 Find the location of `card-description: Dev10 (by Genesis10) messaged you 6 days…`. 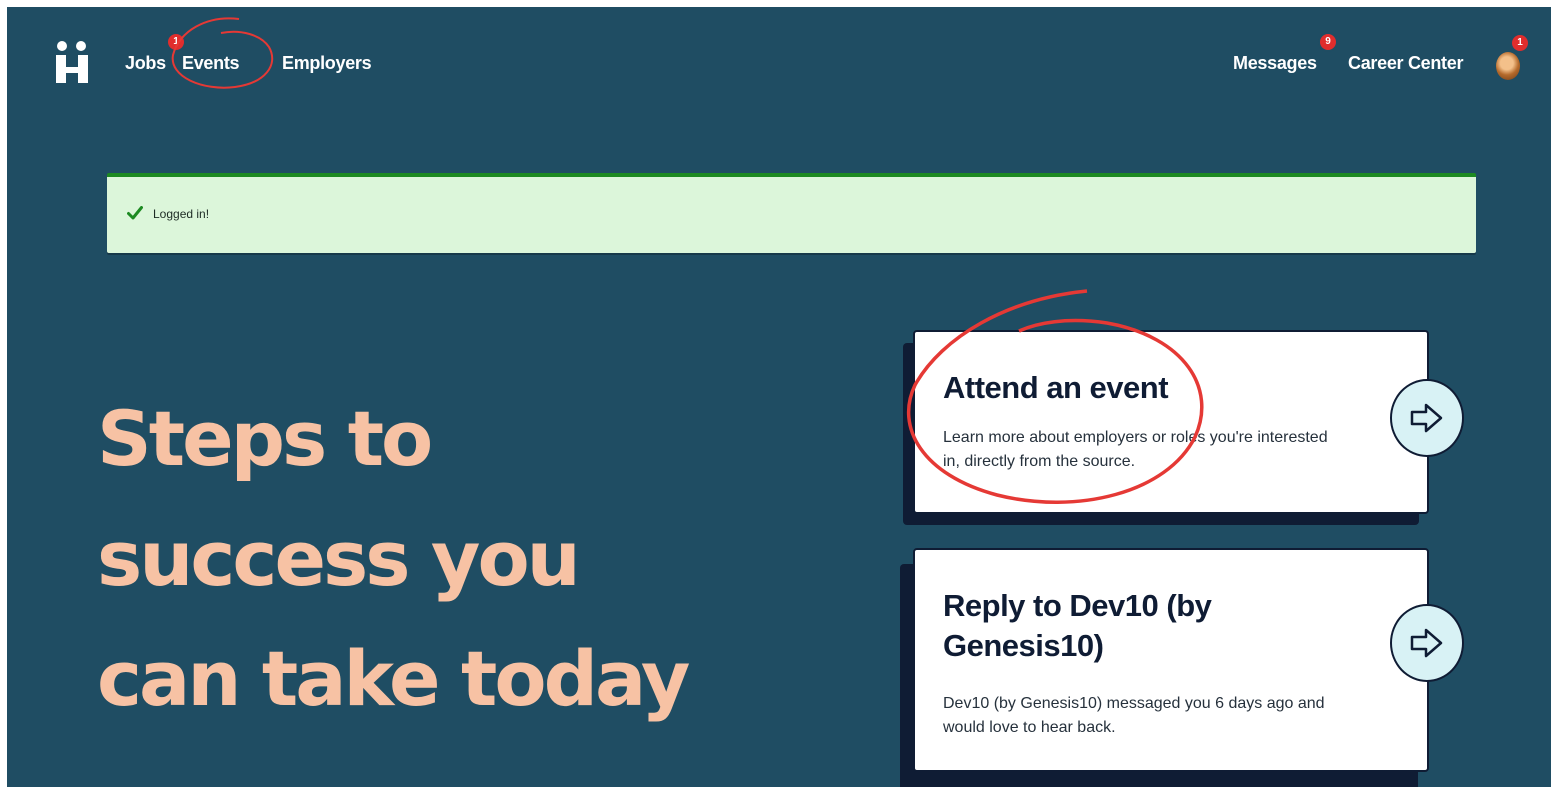

card-description: Dev10 (by Genesis10) messaged you 6 days… is located at coordinates (1134, 715).